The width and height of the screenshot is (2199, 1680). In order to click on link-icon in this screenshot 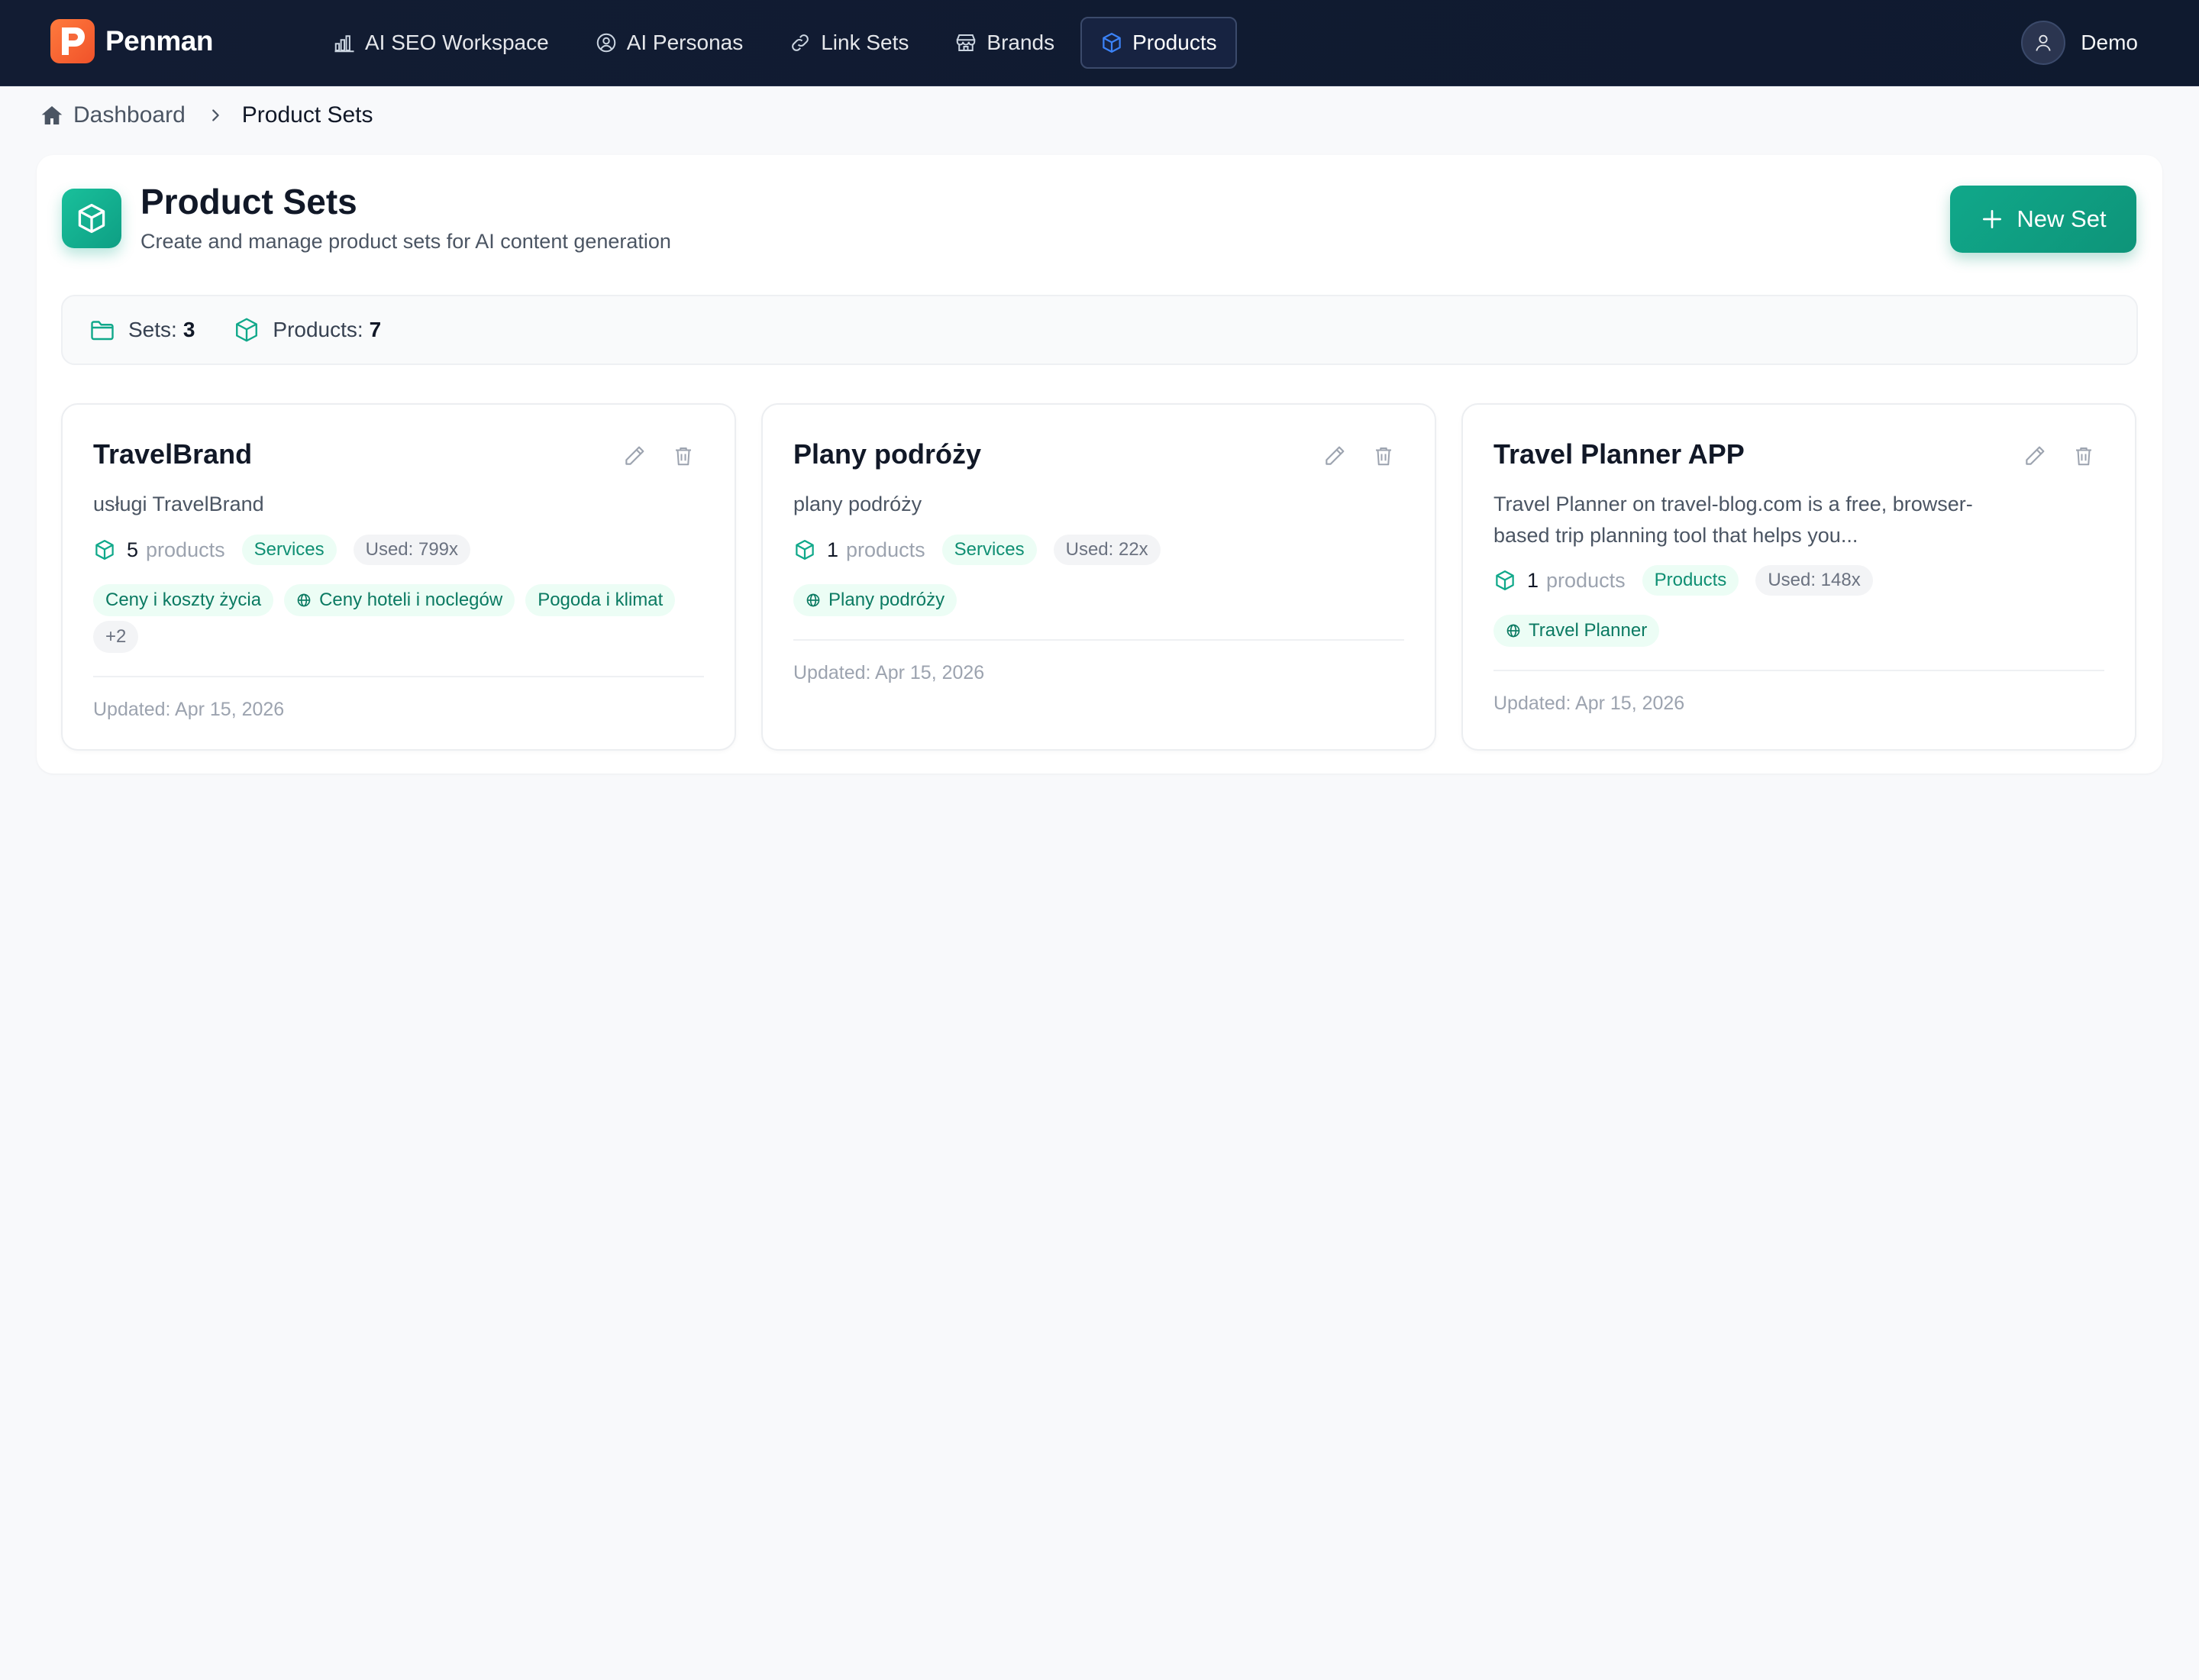, I will do `click(801, 42)`.